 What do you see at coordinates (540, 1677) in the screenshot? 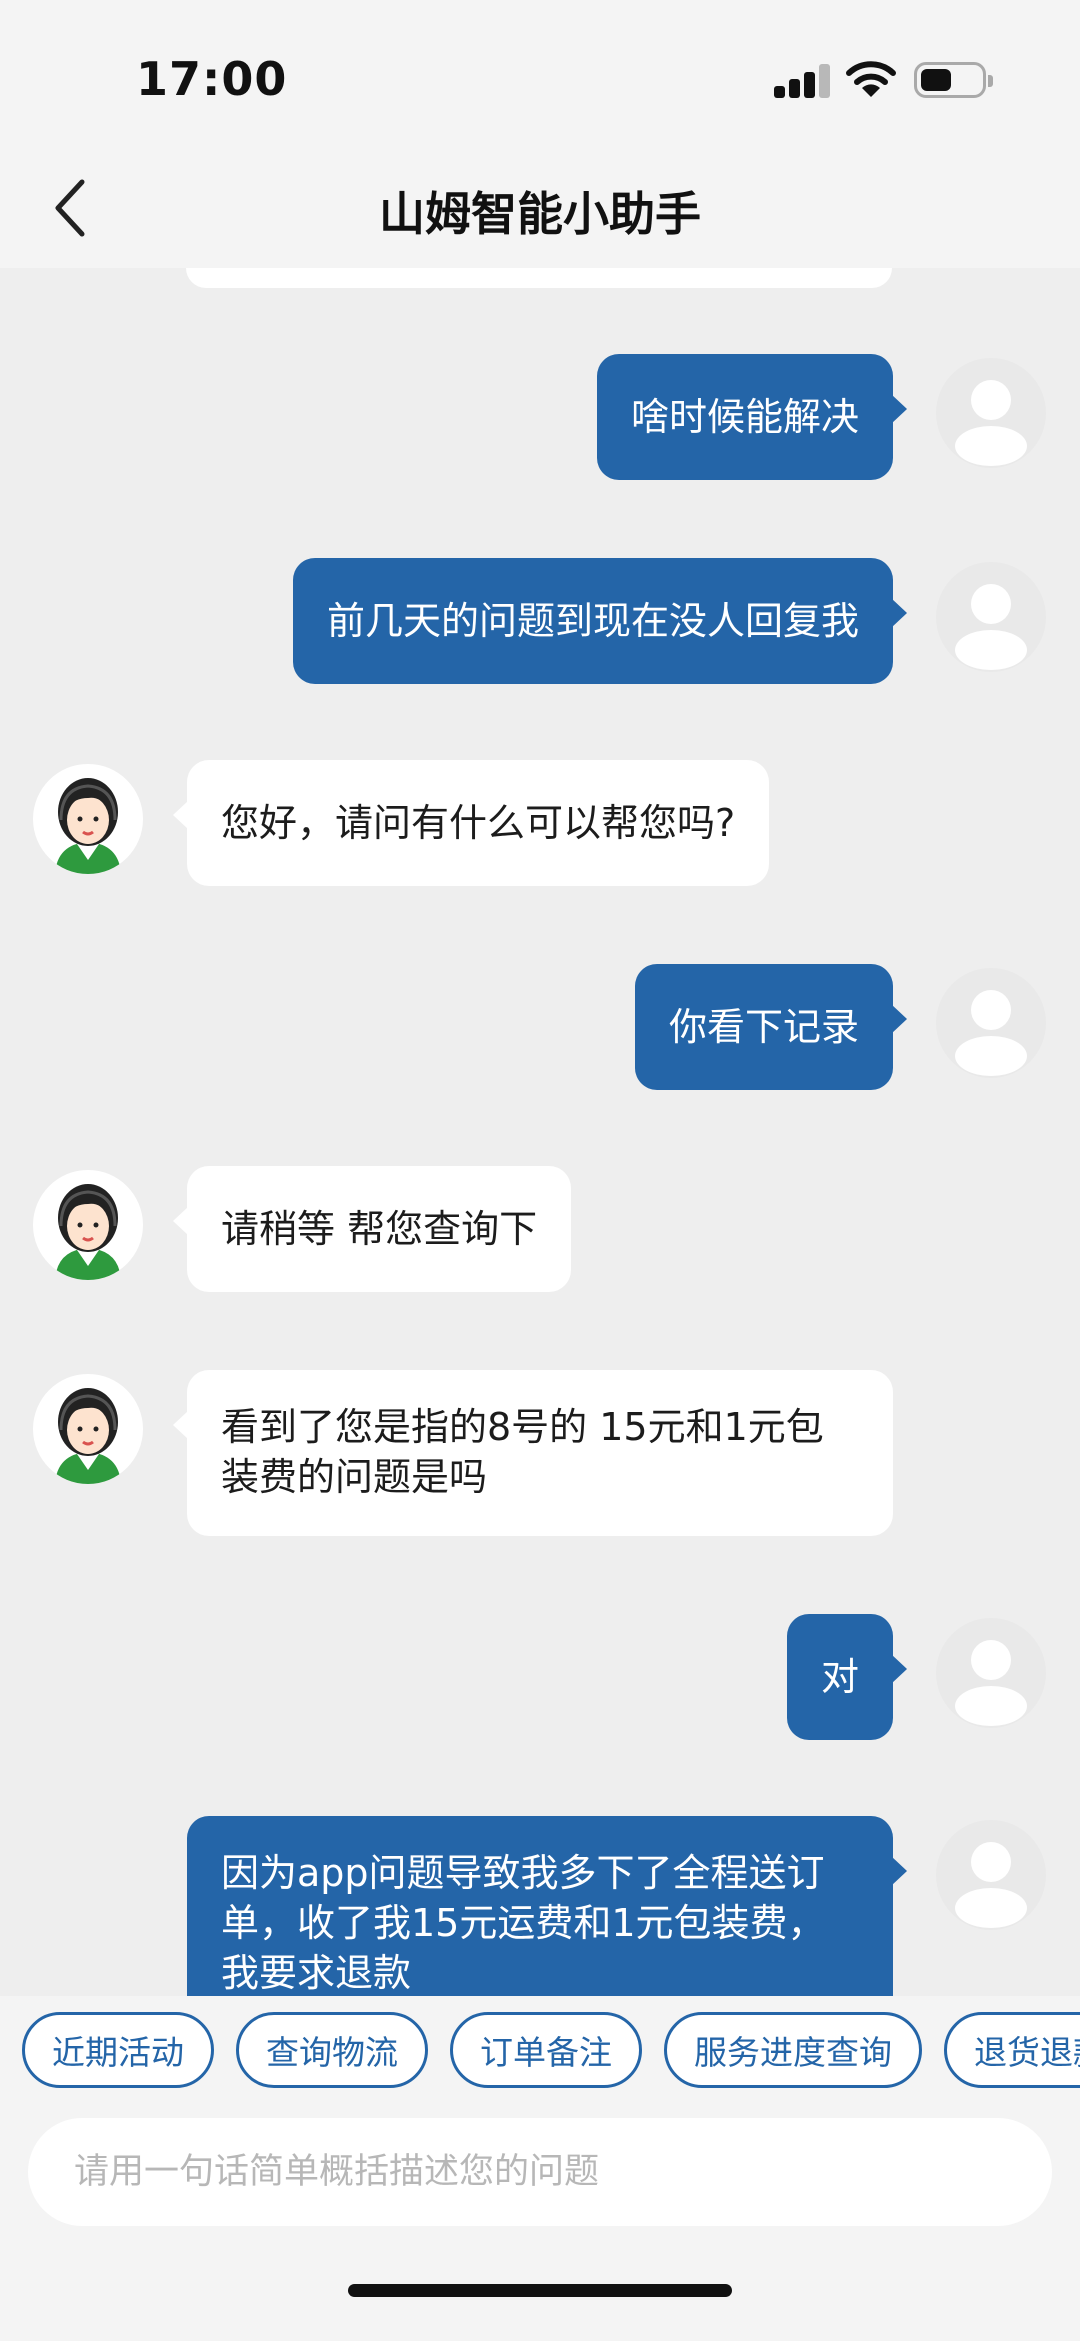
I see `message-row: 对` at bounding box center [540, 1677].